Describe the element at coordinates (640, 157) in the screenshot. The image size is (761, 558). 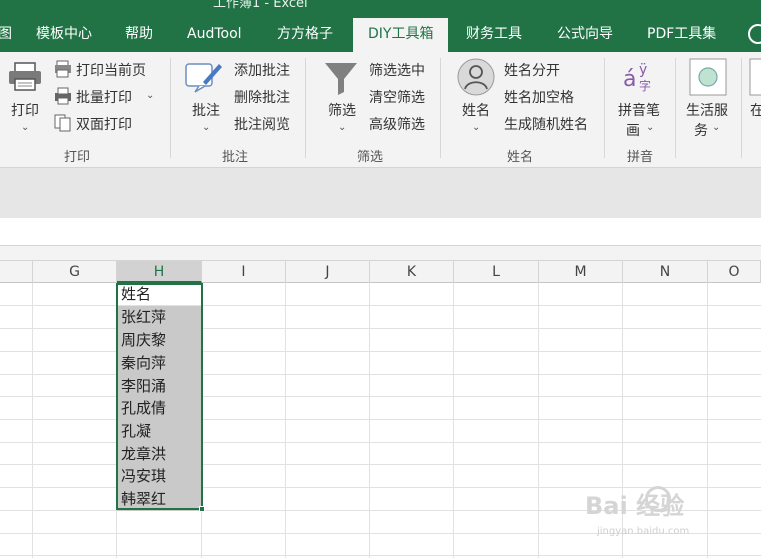
I see `pinyin-group-label: 拼音` at that location.